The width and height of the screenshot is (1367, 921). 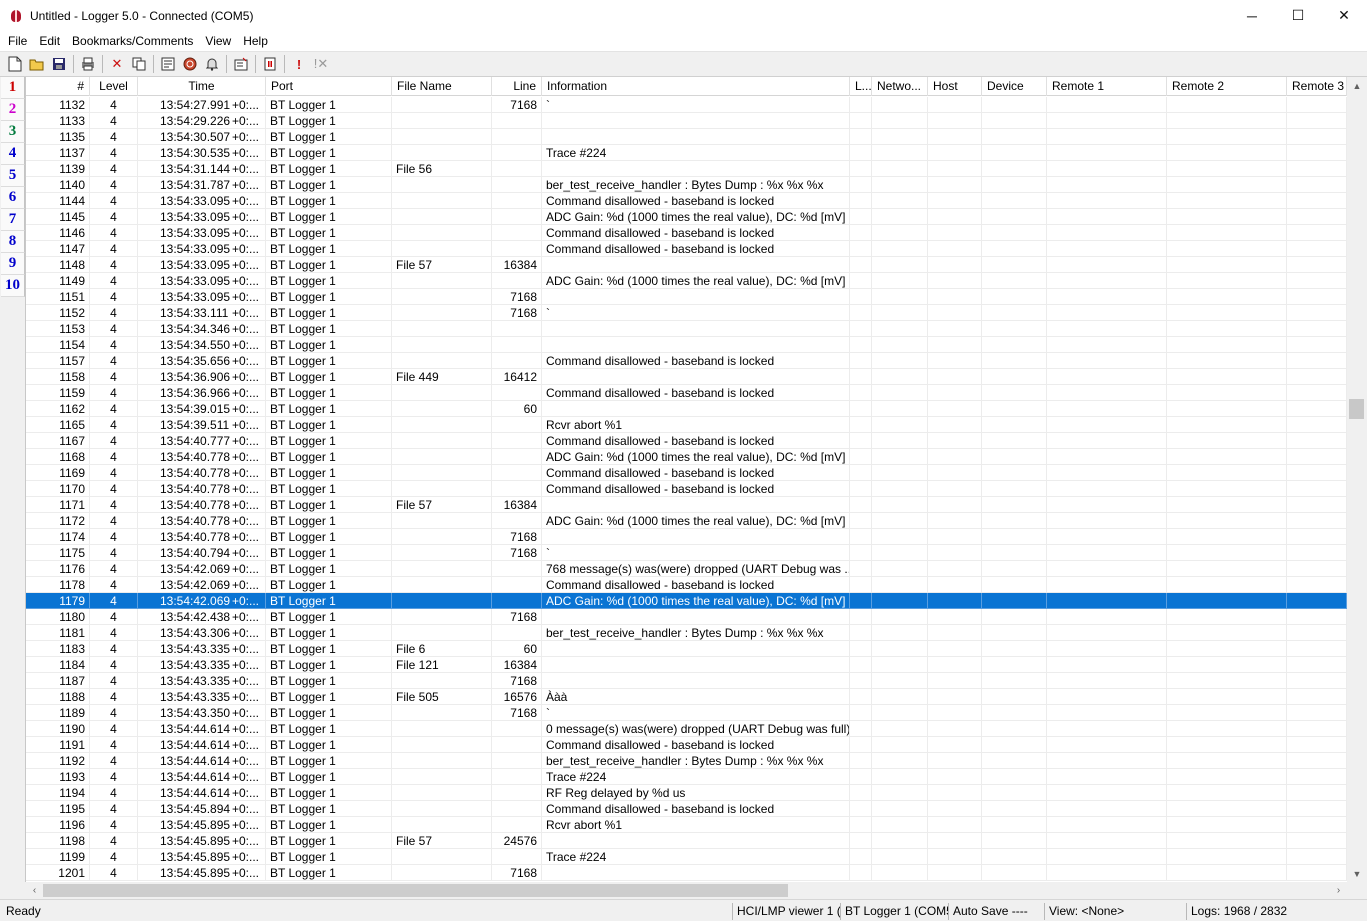 I want to click on bookmark-7: 7, so click(x=13, y=220).